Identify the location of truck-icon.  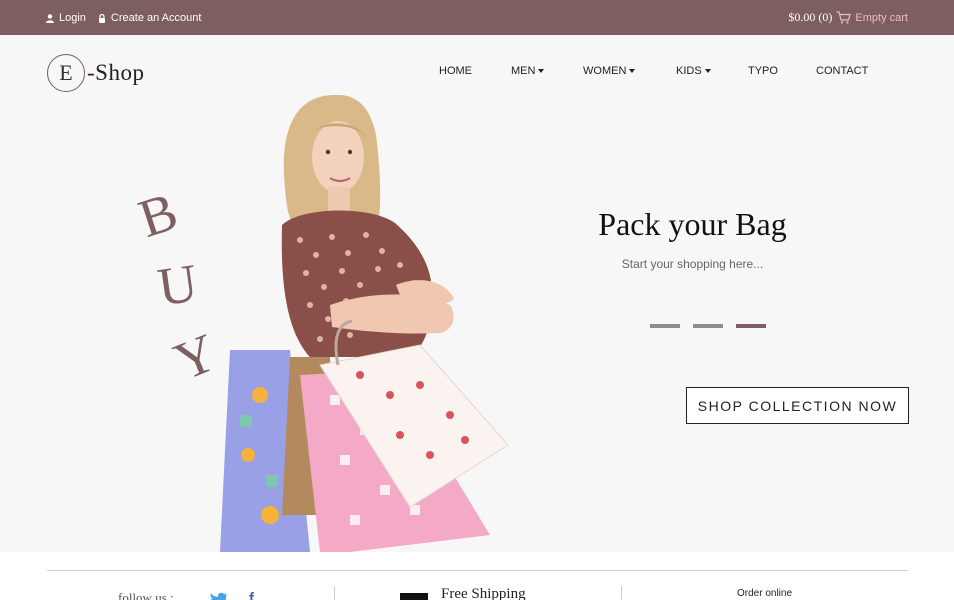
(414, 596).